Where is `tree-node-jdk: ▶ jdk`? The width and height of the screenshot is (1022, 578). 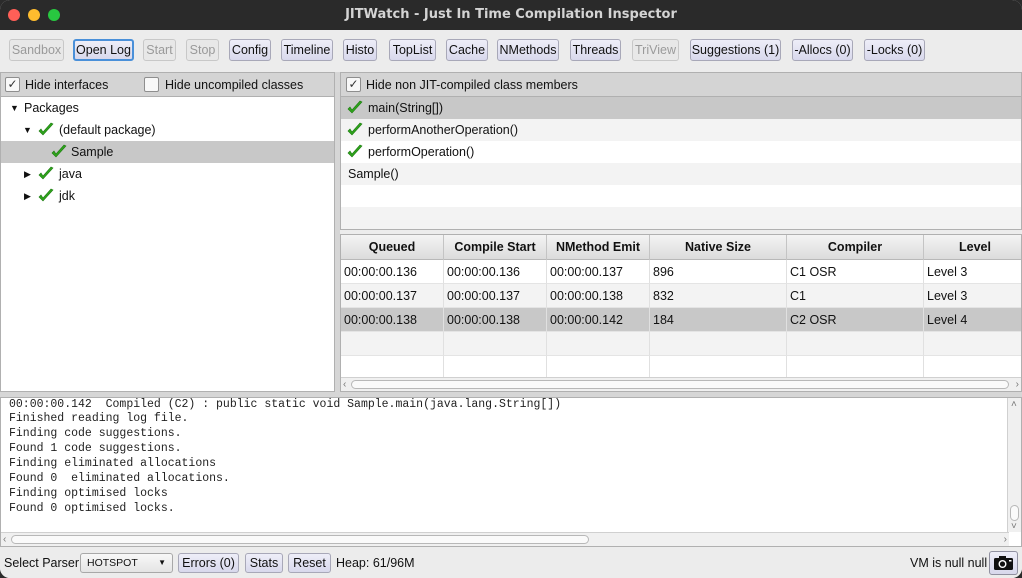
tree-node-jdk: ▶ jdk is located at coordinates (167, 196).